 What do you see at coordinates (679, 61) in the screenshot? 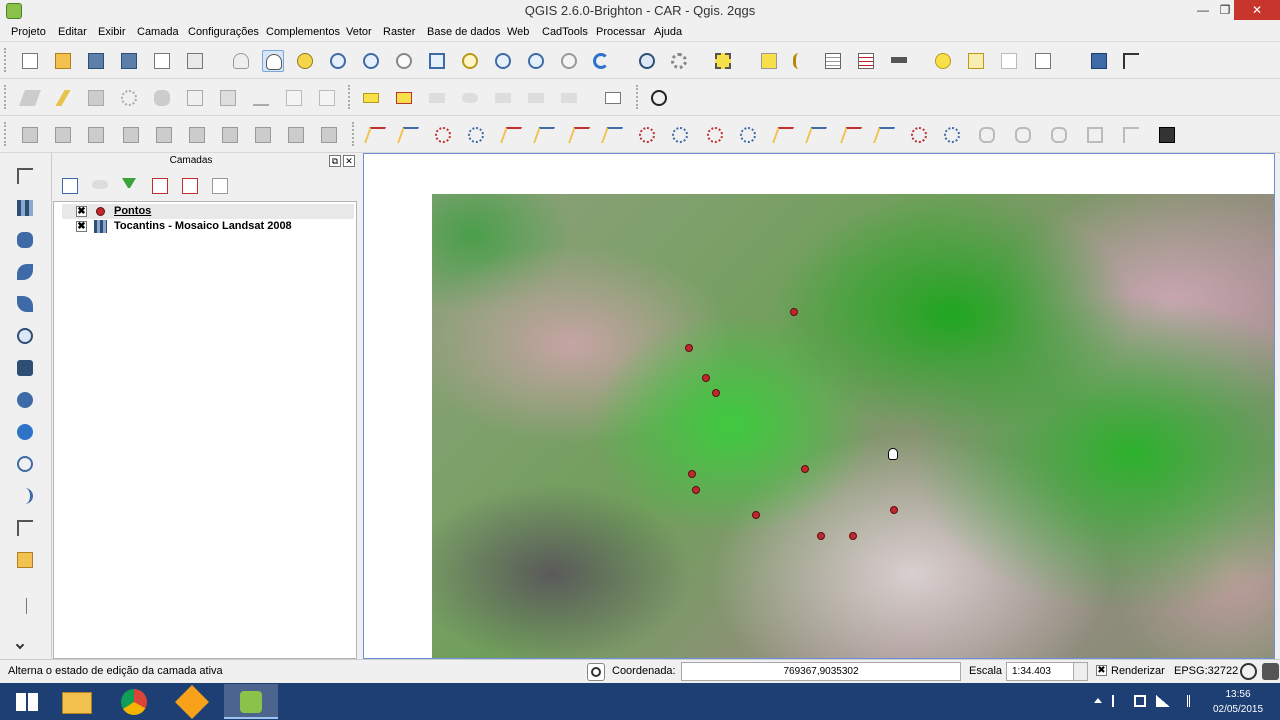
I see `run-action-button` at bounding box center [679, 61].